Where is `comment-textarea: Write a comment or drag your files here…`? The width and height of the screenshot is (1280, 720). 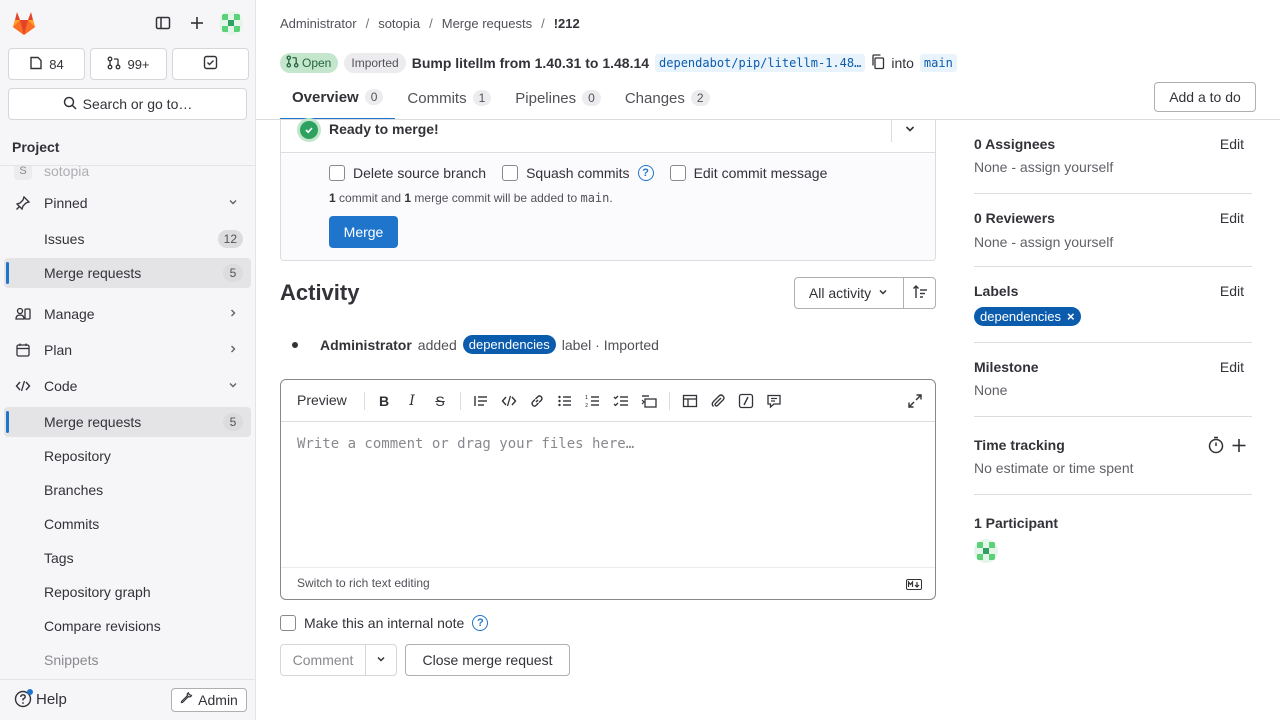
comment-textarea: Write a comment or drag your files here… is located at coordinates (465, 444).